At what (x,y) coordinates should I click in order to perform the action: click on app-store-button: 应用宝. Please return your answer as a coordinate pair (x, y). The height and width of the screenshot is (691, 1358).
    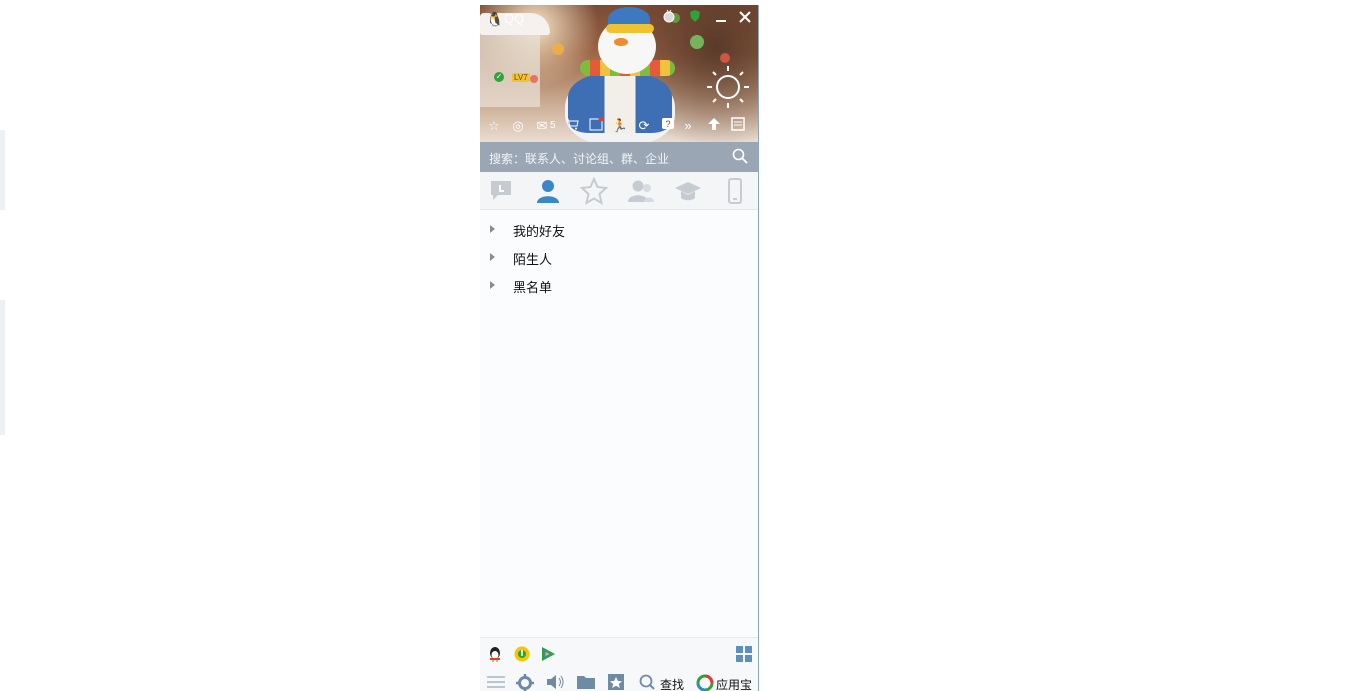
    Looking at the image, I should click on (734, 683).